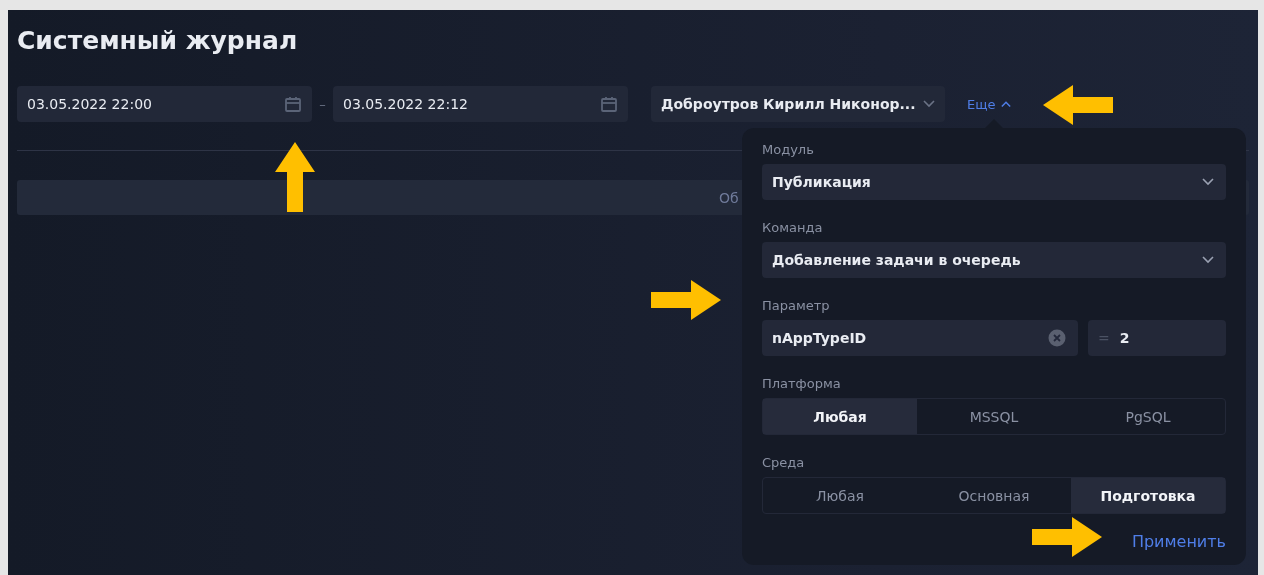 Image resolution: width=1264 pixels, height=575 pixels. Describe the element at coordinates (1178, 541) in the screenshot. I see `apply-link: Применить` at that location.